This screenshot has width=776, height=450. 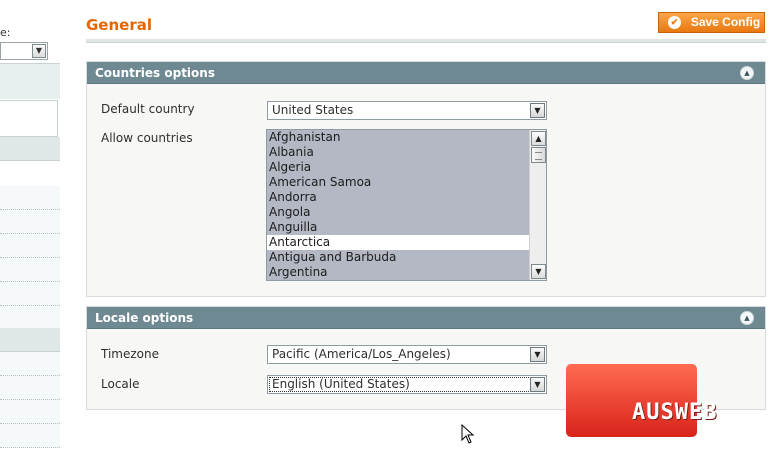 What do you see at coordinates (341, 384) in the screenshot?
I see `locale-value: English (United States)` at bounding box center [341, 384].